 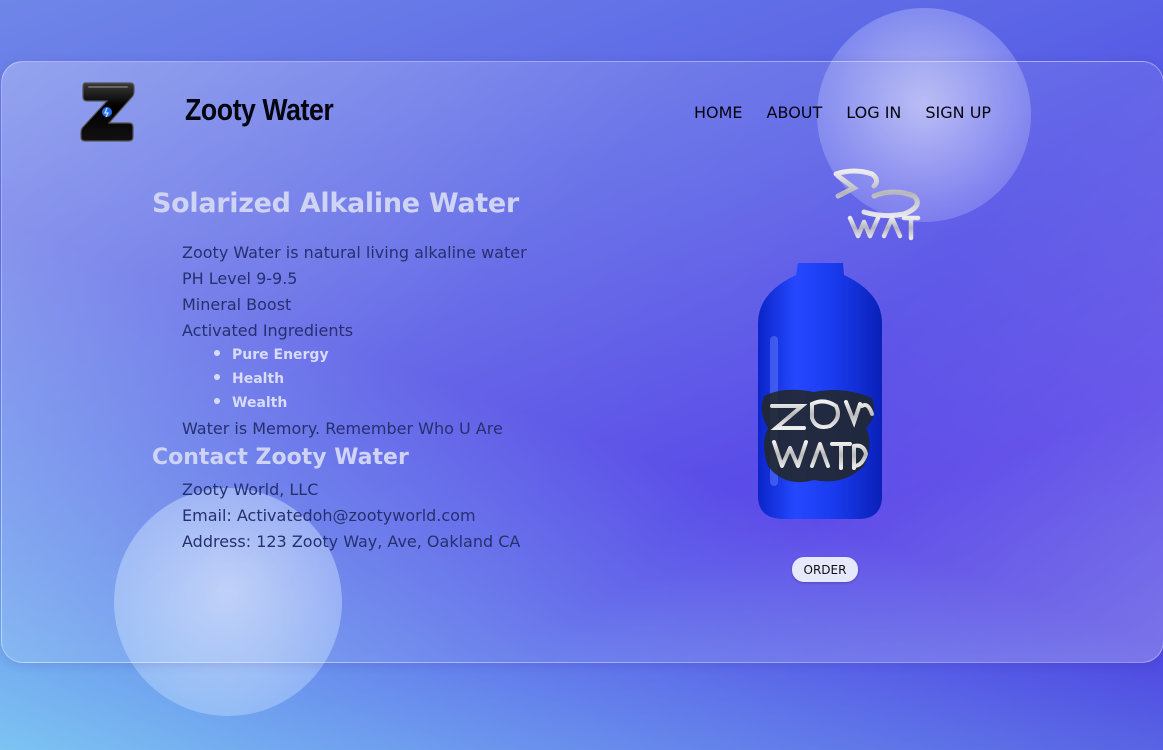 What do you see at coordinates (342, 428) in the screenshot?
I see `tagline: Water is Memory. Remember Who U Are` at bounding box center [342, 428].